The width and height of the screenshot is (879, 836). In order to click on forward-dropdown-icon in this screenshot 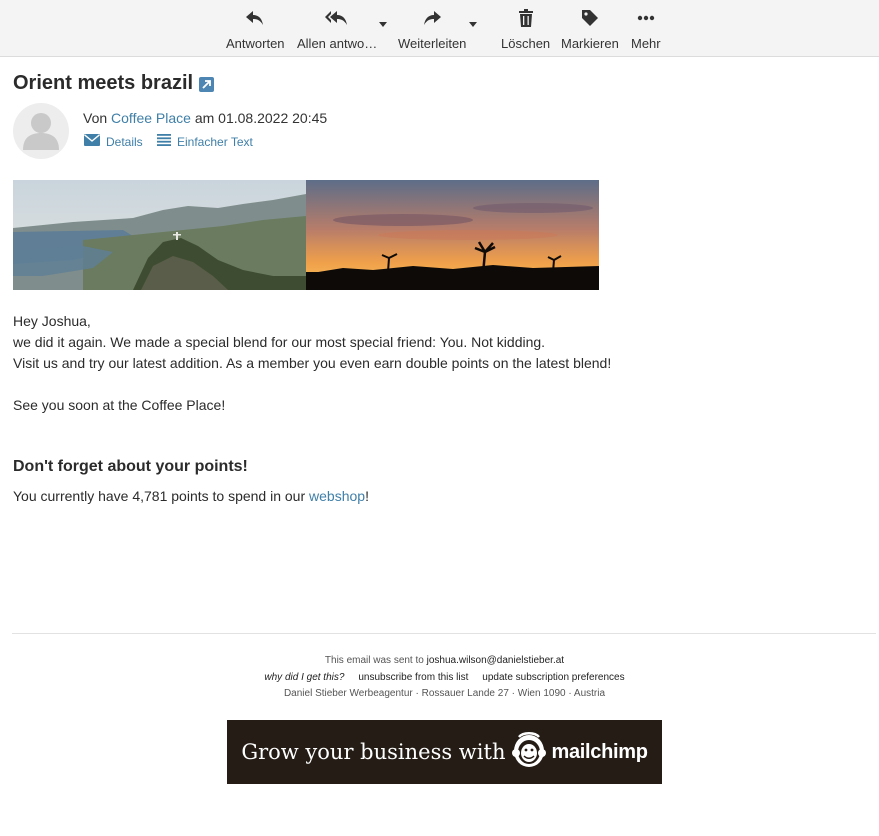, I will do `click(473, 24)`.